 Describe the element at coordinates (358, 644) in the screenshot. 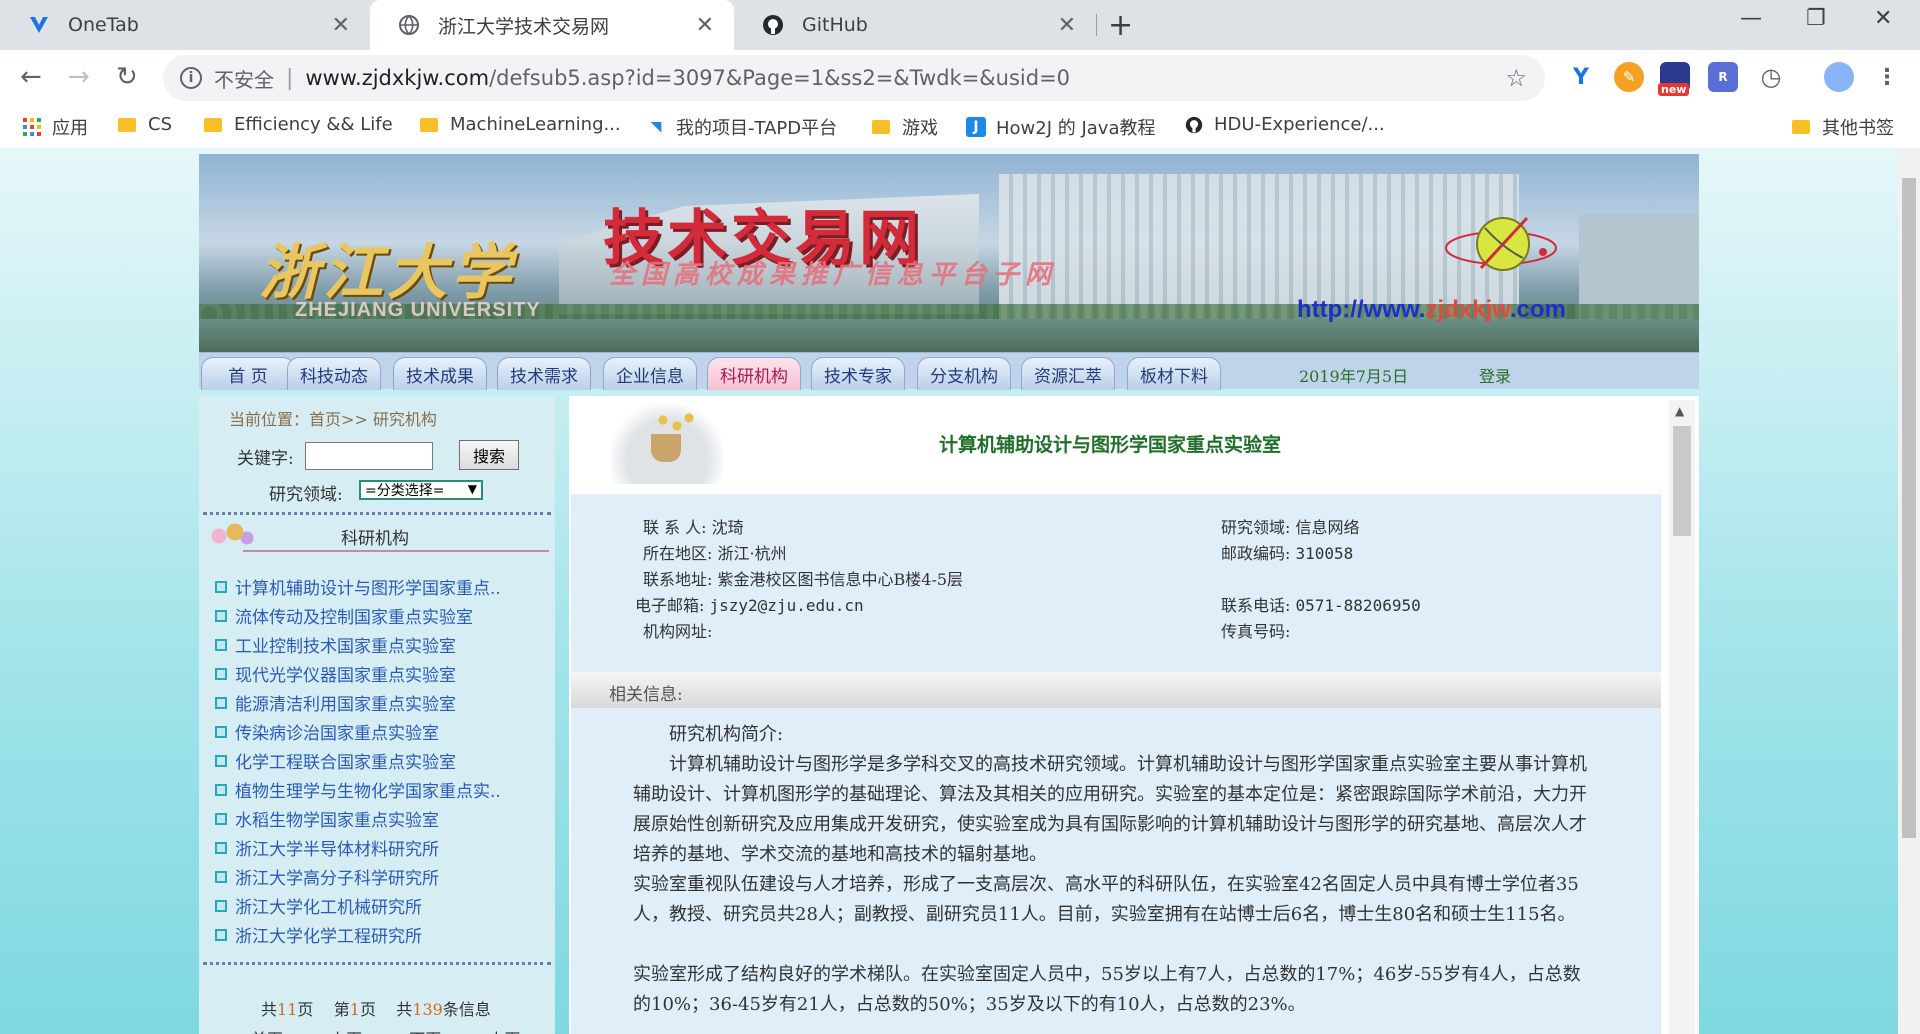

I see `list-item: 工业控制技术国家重点实验室` at that location.